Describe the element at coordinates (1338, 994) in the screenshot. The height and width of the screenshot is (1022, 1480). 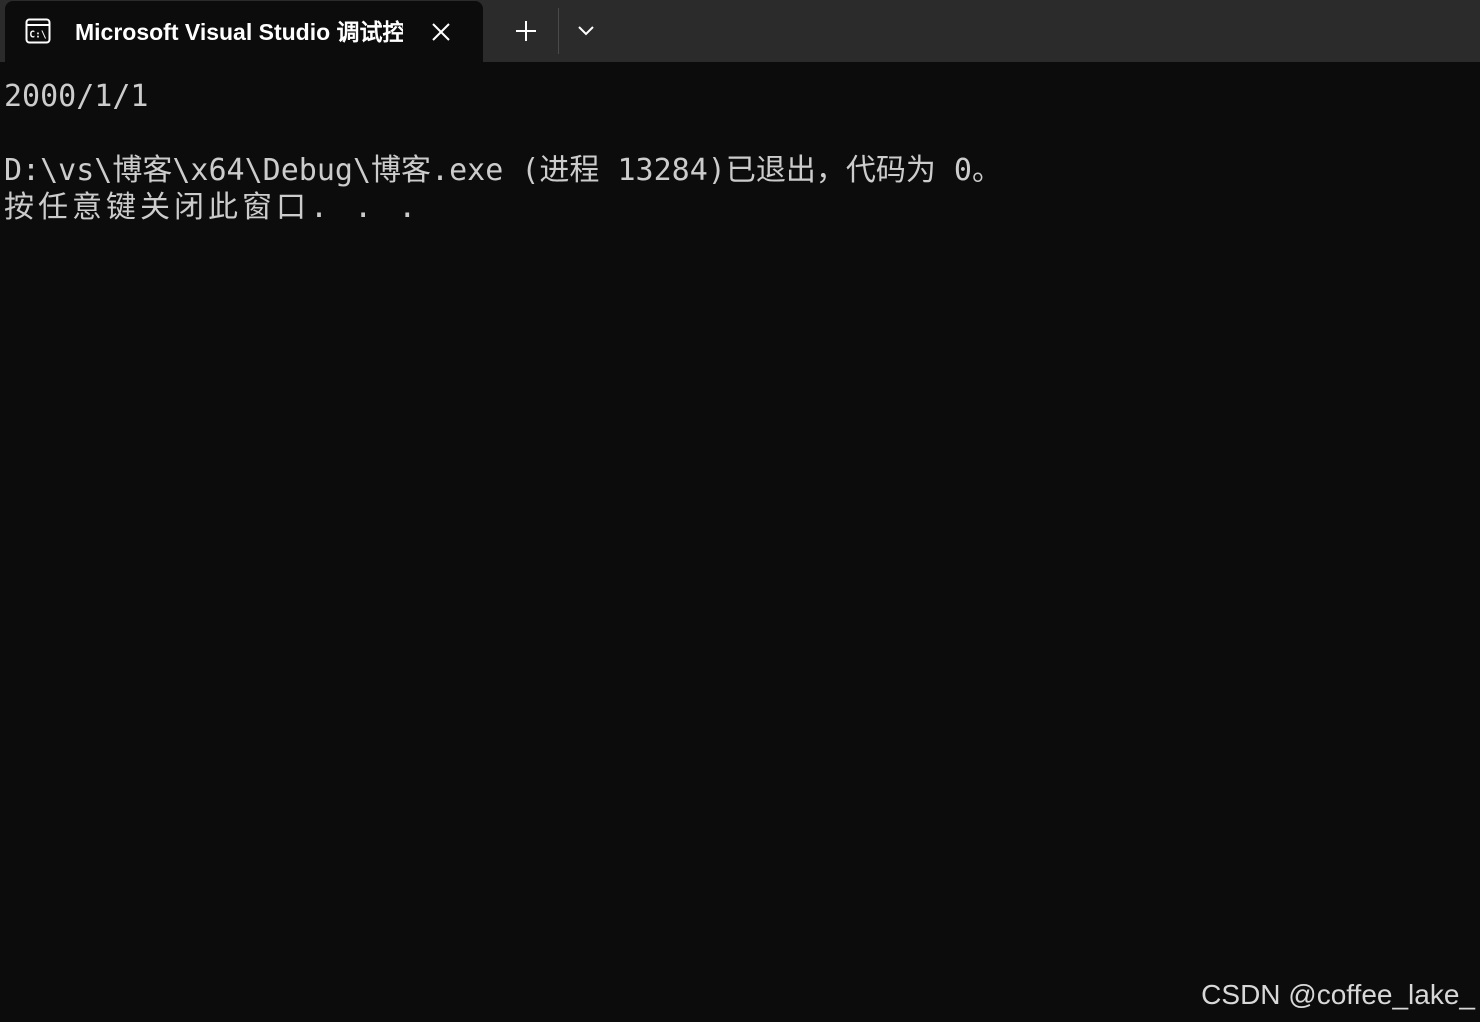
I see `watermark: CSDN @coffee_lake_` at that location.